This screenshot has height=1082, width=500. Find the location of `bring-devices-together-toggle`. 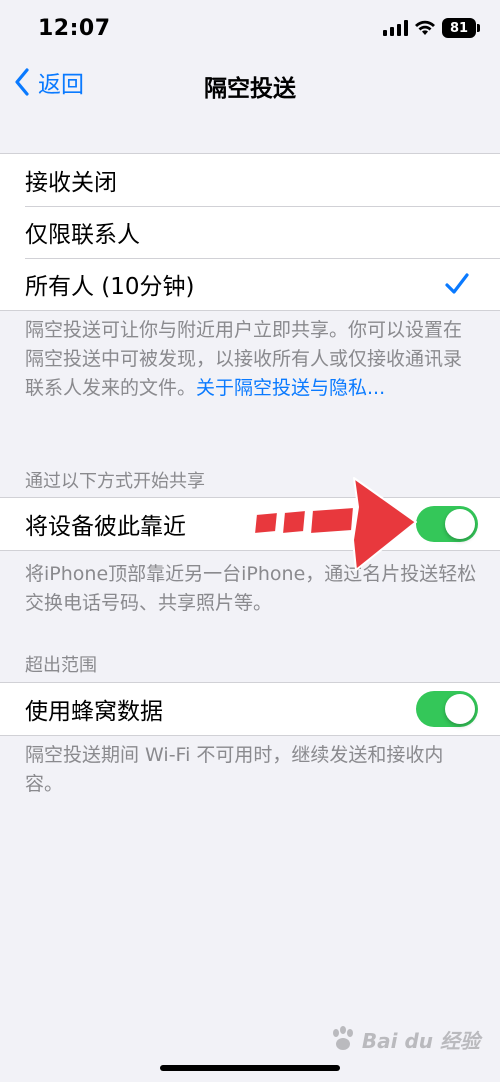

bring-devices-together-toggle is located at coordinates (447, 524).